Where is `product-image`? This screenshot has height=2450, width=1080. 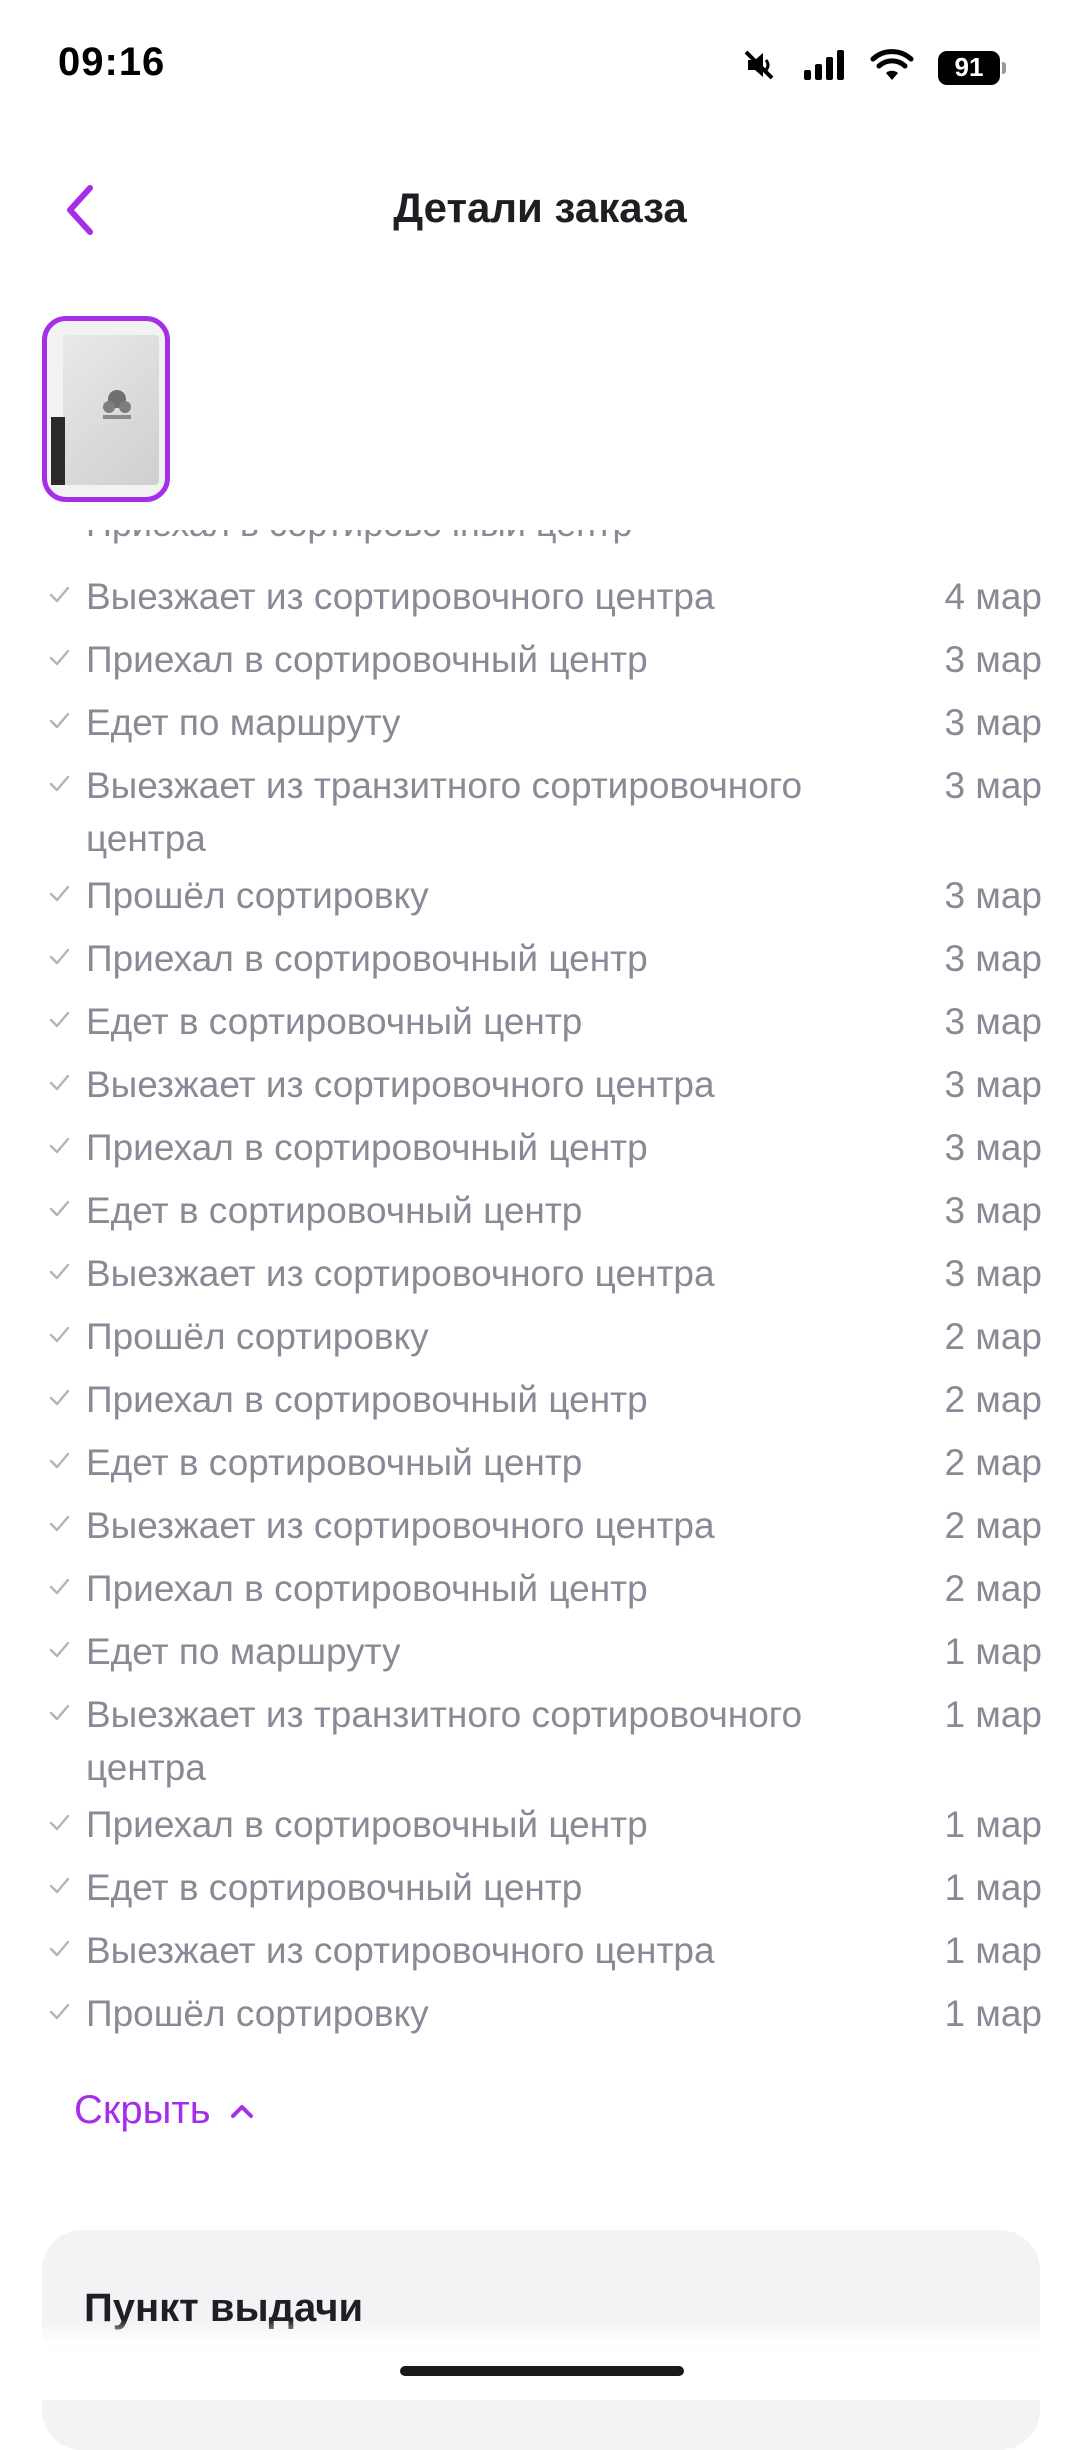
product-image is located at coordinates (111, 410).